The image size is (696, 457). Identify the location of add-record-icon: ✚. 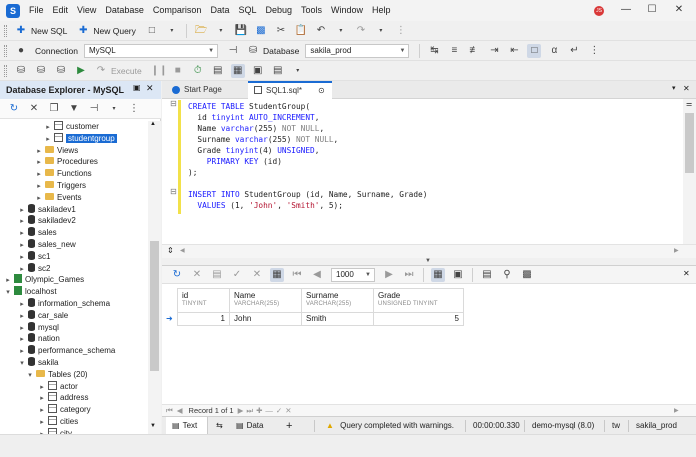
(259, 410).